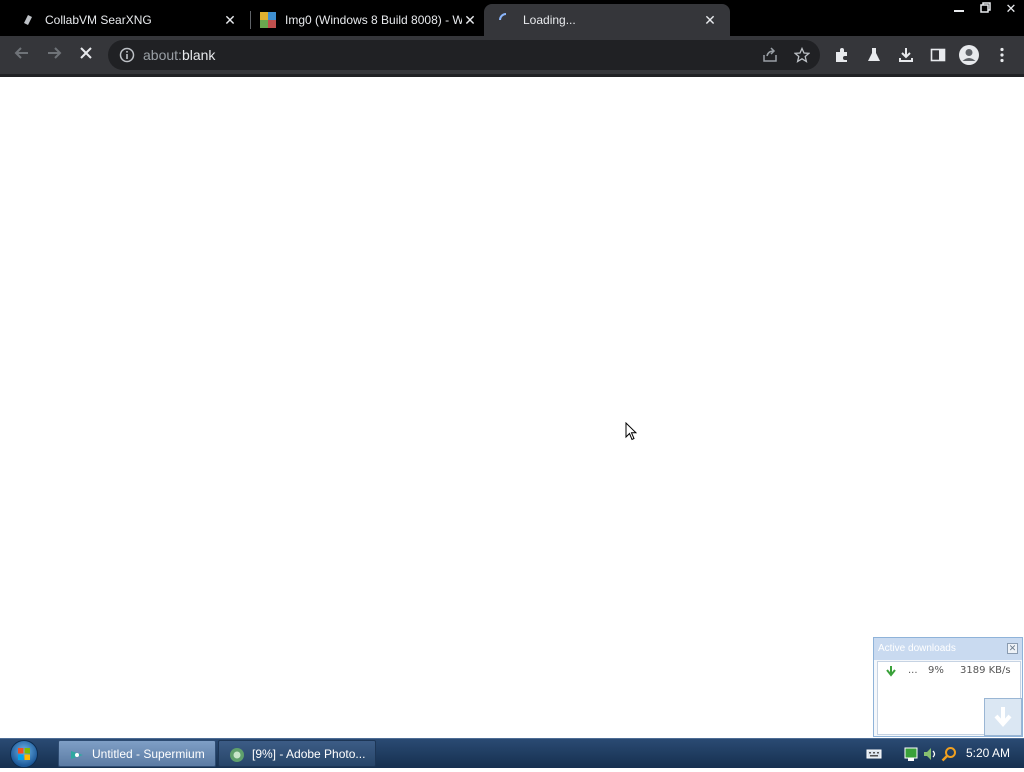  I want to click on close-panel-icon: ✕, so click(1012, 648).